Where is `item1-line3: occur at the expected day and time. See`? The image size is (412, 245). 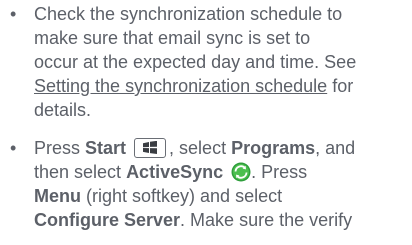
item1-line3: occur at the expected day and time. See is located at coordinates (195, 62).